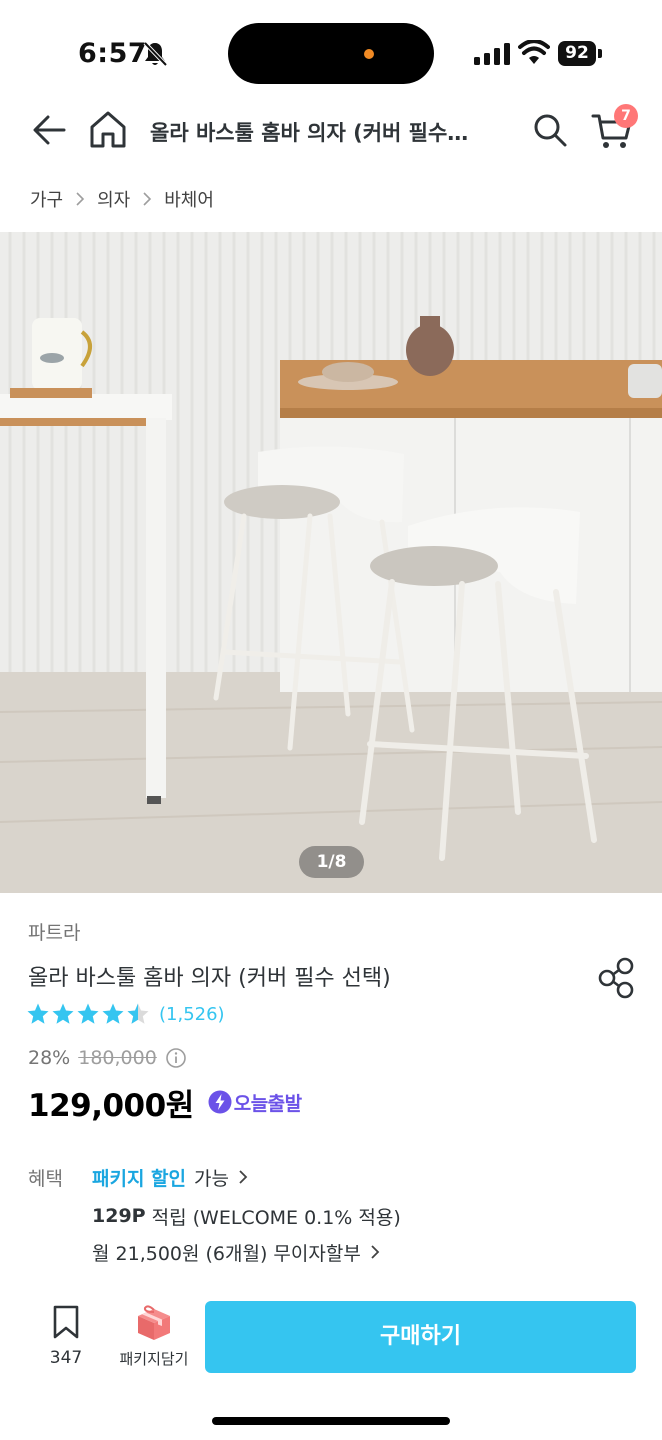  I want to click on points-amount: 129P, so click(119, 1216).